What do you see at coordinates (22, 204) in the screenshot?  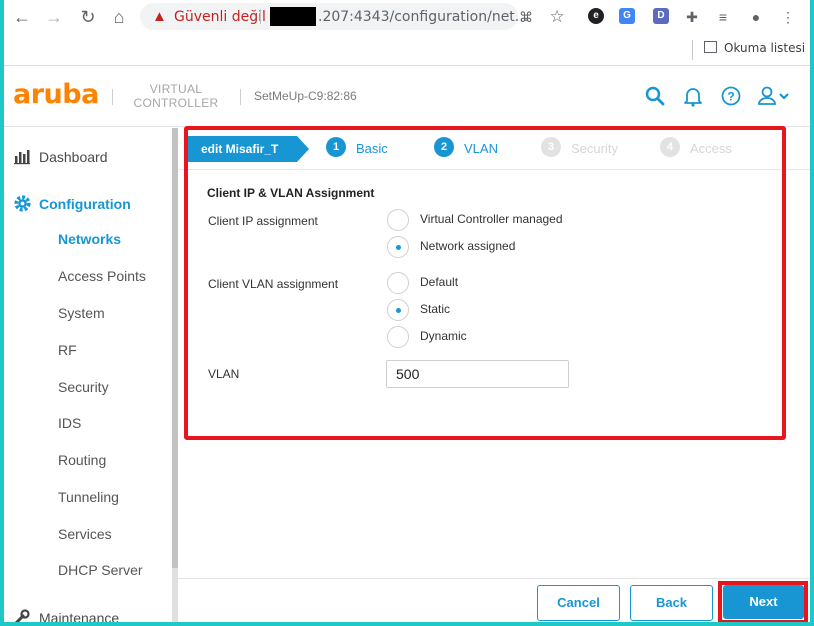 I see `gear-icon` at bounding box center [22, 204].